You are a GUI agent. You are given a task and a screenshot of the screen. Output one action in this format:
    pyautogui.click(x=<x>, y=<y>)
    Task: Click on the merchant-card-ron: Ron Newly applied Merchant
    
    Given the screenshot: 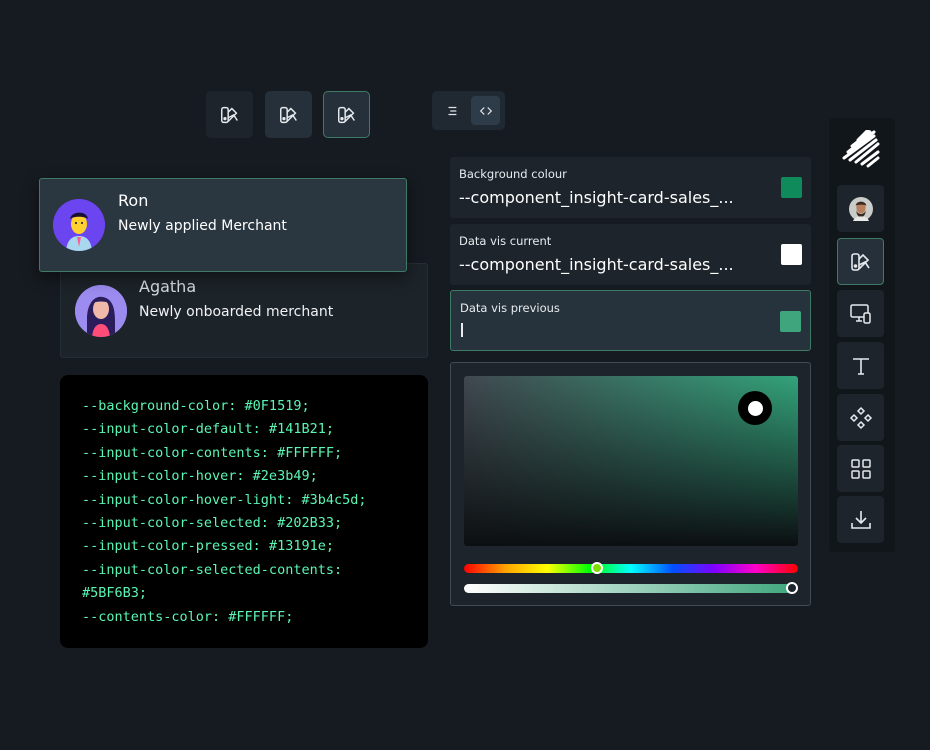 What is the action you would take?
    pyautogui.click(x=223, y=225)
    